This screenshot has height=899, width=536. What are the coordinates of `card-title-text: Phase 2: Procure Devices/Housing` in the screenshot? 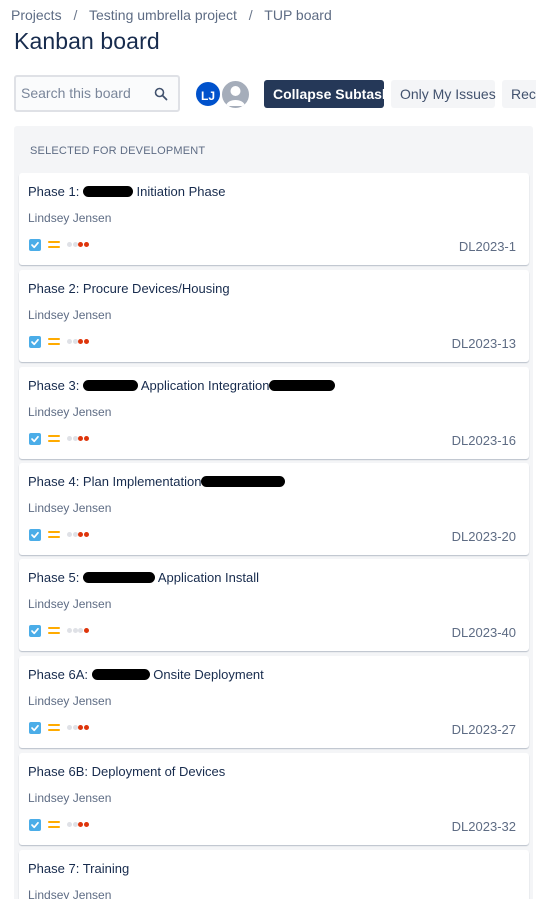 It's located at (129, 288).